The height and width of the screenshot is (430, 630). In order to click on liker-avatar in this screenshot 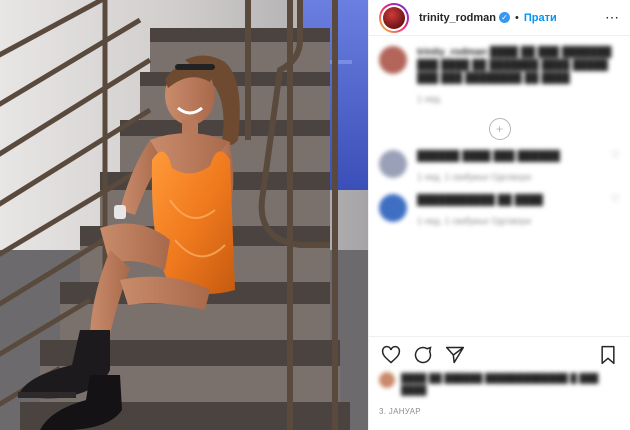, I will do `click(387, 380)`.